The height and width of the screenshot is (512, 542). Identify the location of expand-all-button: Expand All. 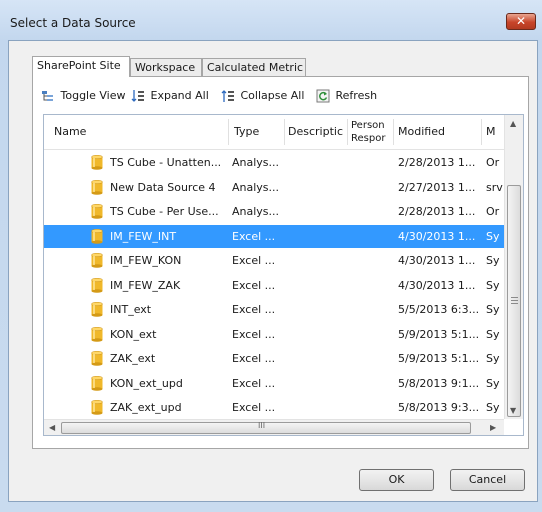
(170, 96).